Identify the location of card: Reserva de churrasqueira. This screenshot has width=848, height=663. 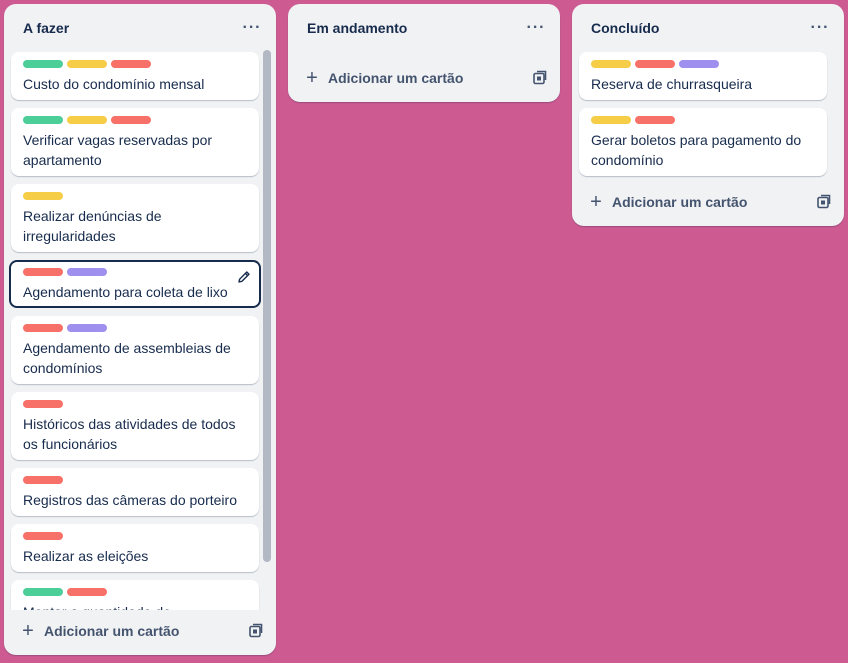
(703, 76).